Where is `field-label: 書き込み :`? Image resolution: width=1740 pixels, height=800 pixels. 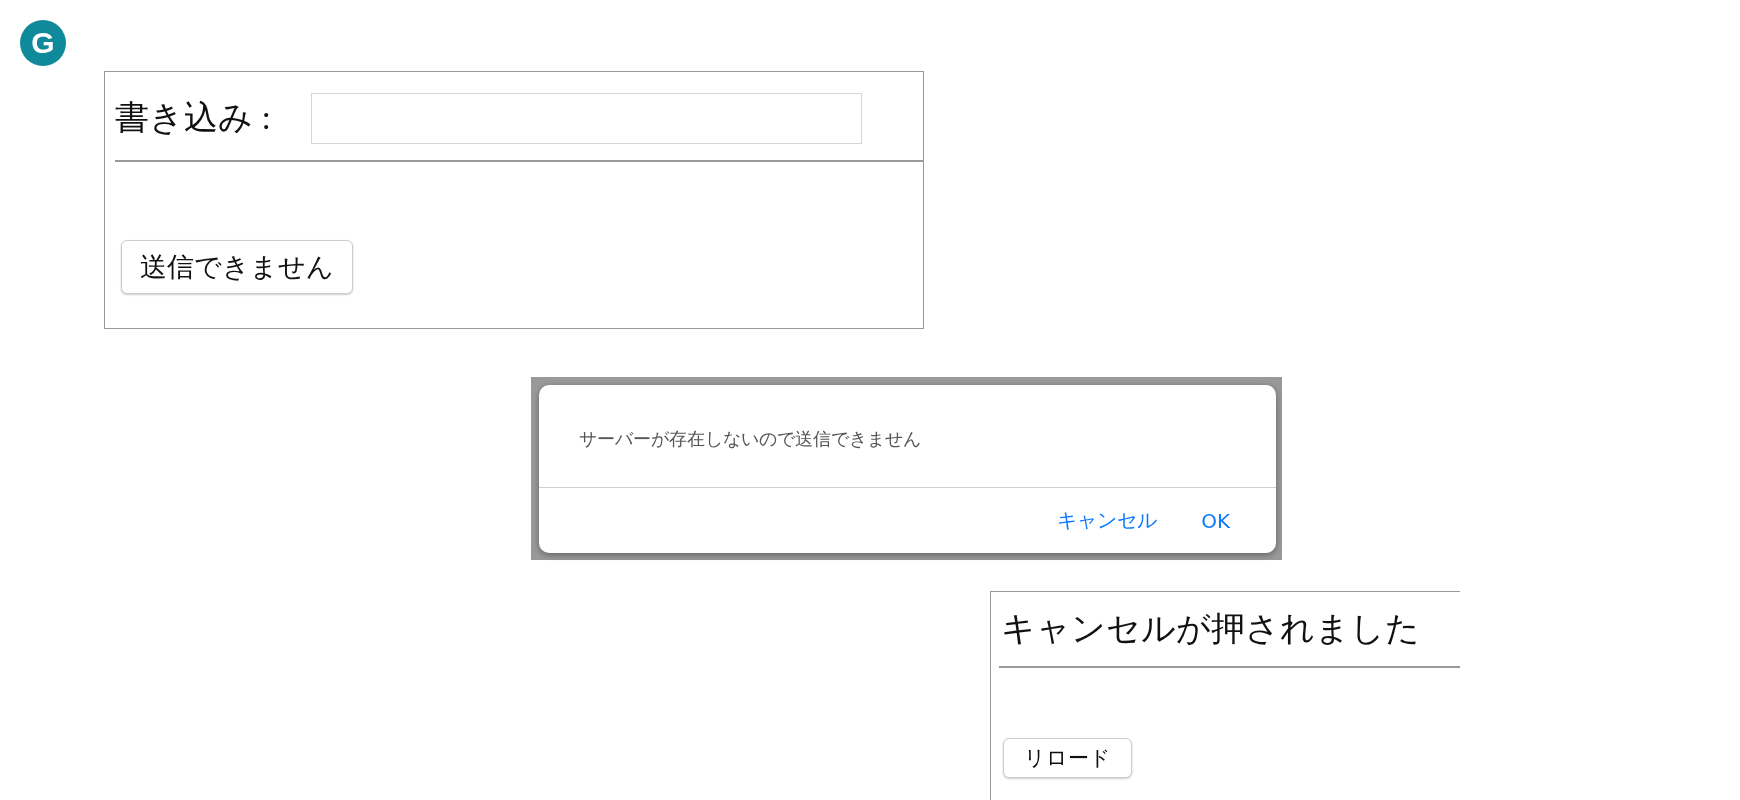
field-label: 書き込み : is located at coordinates (193, 118).